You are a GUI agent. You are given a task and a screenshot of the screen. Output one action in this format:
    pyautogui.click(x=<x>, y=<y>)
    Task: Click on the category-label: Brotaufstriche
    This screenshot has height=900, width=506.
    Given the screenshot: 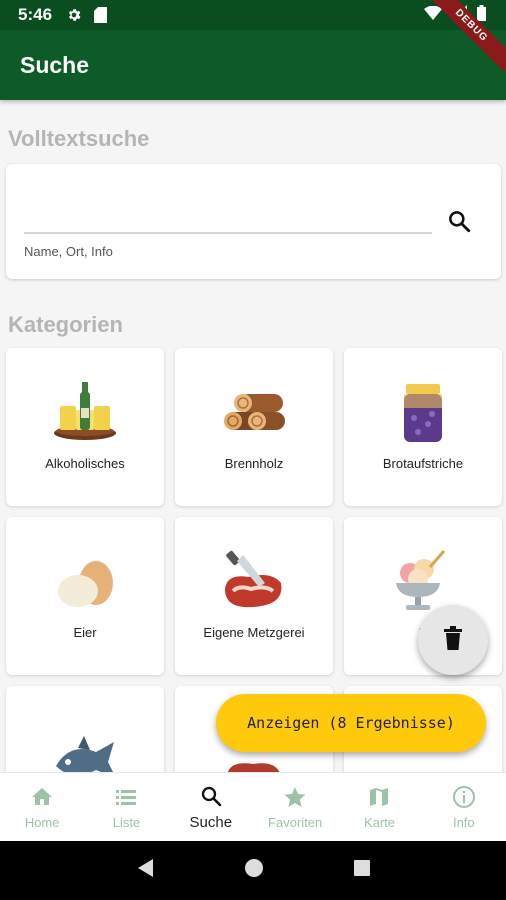 What is the action you would take?
    pyautogui.click(x=423, y=463)
    